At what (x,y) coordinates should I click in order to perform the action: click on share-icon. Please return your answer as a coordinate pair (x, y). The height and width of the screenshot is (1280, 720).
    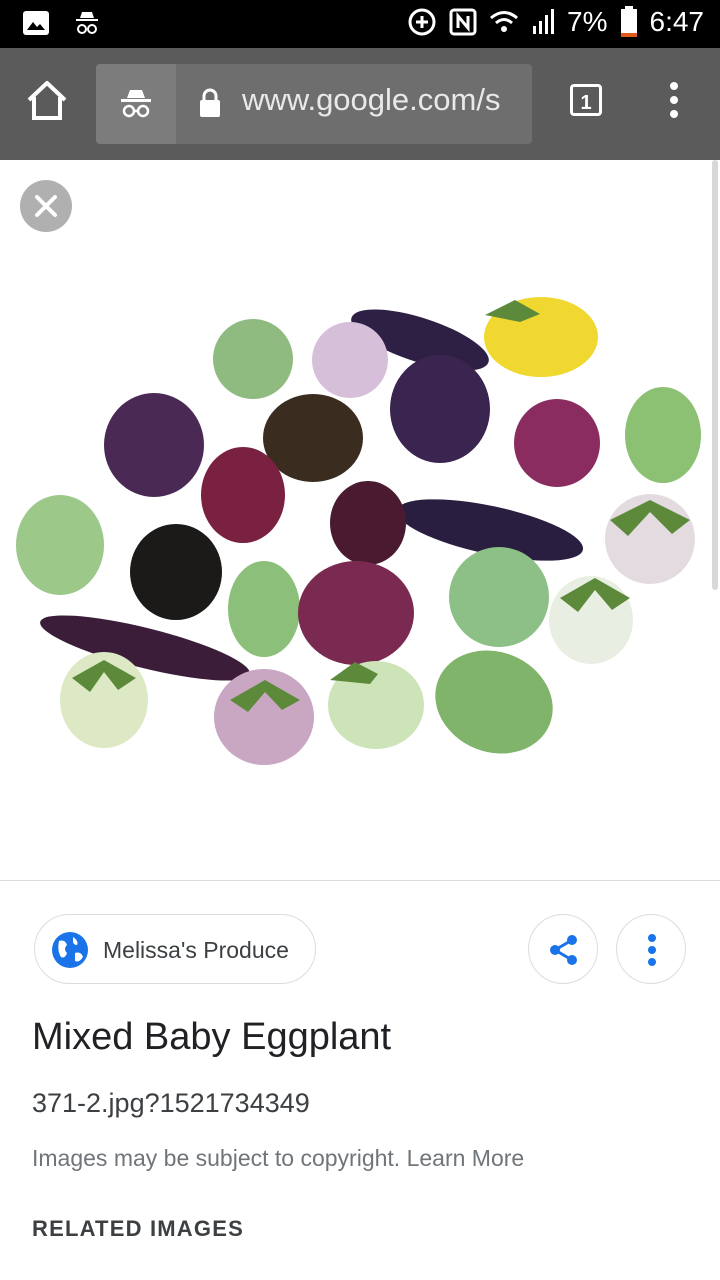
    Looking at the image, I should click on (563, 950).